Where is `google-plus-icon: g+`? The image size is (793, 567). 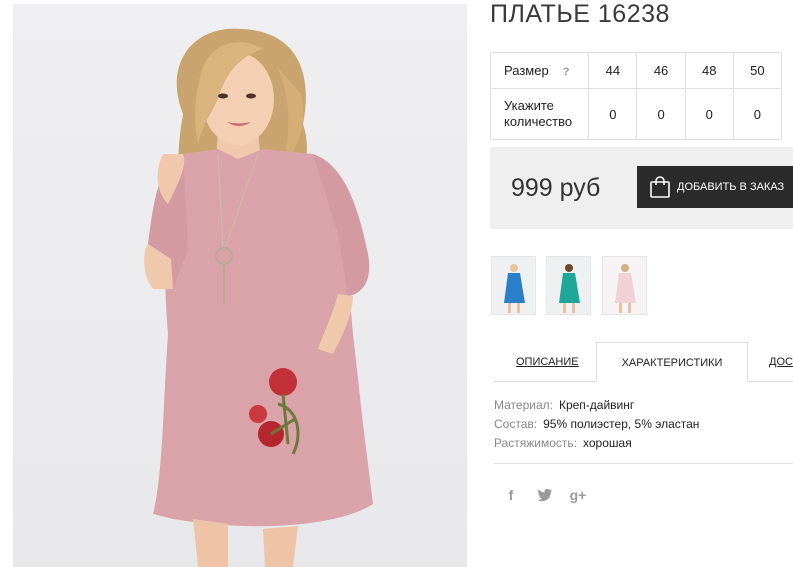
google-plus-icon: g+ is located at coordinates (578, 495).